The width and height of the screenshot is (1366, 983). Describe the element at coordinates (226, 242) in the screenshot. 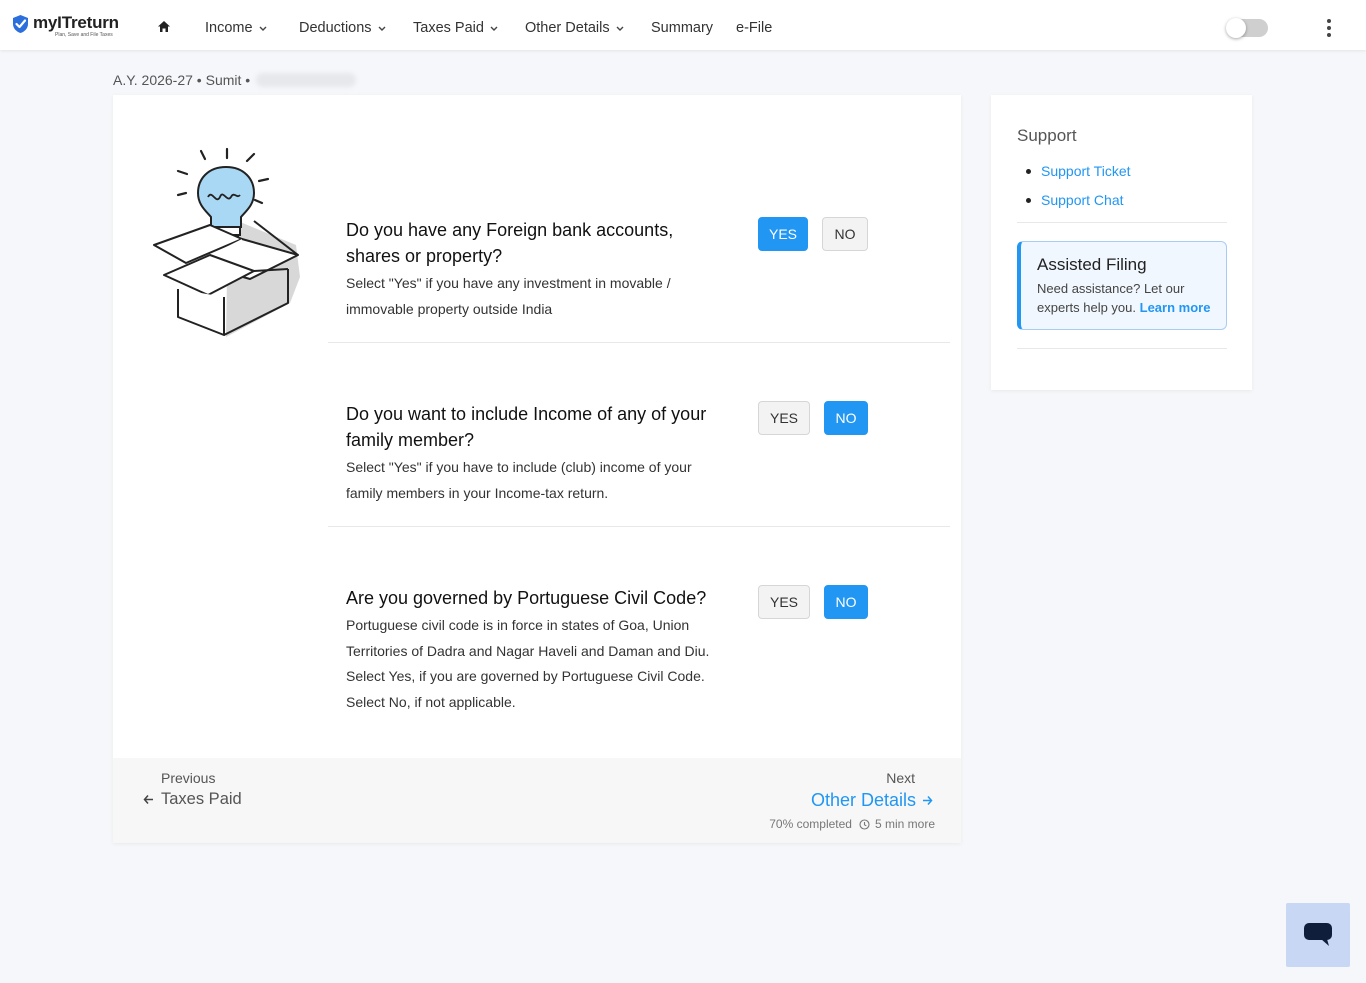

I see `lightbulb-box-illustration` at that location.